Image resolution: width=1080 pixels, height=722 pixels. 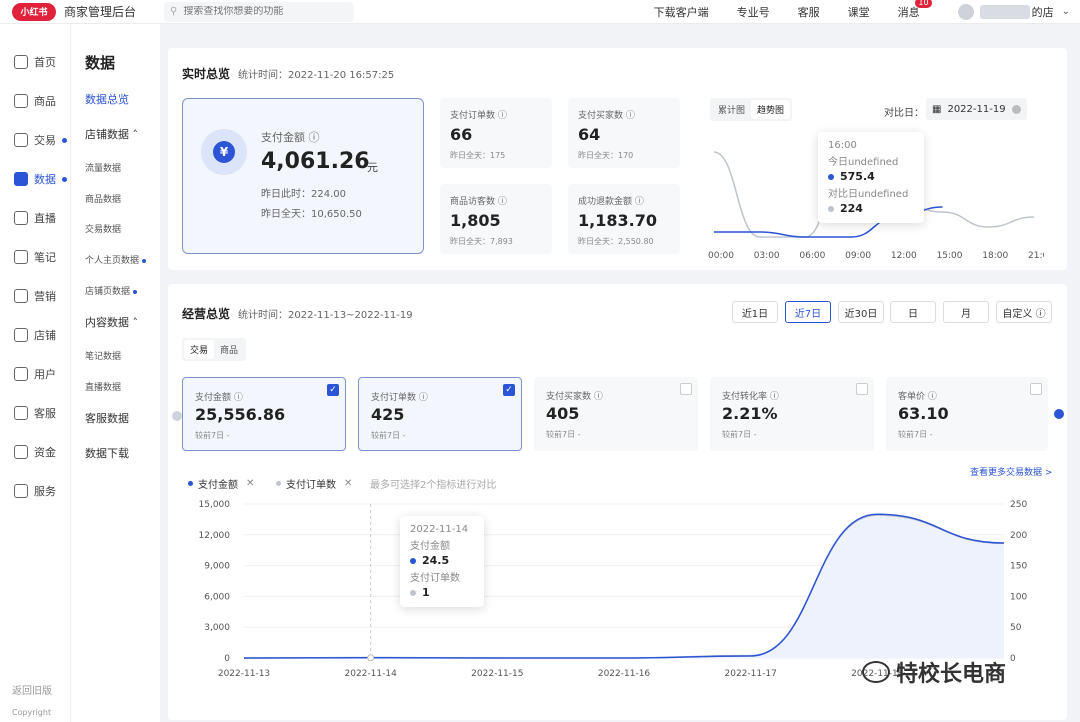 What do you see at coordinates (497, 674) in the screenshot?
I see `x-tick-label: 2022-11-15` at bounding box center [497, 674].